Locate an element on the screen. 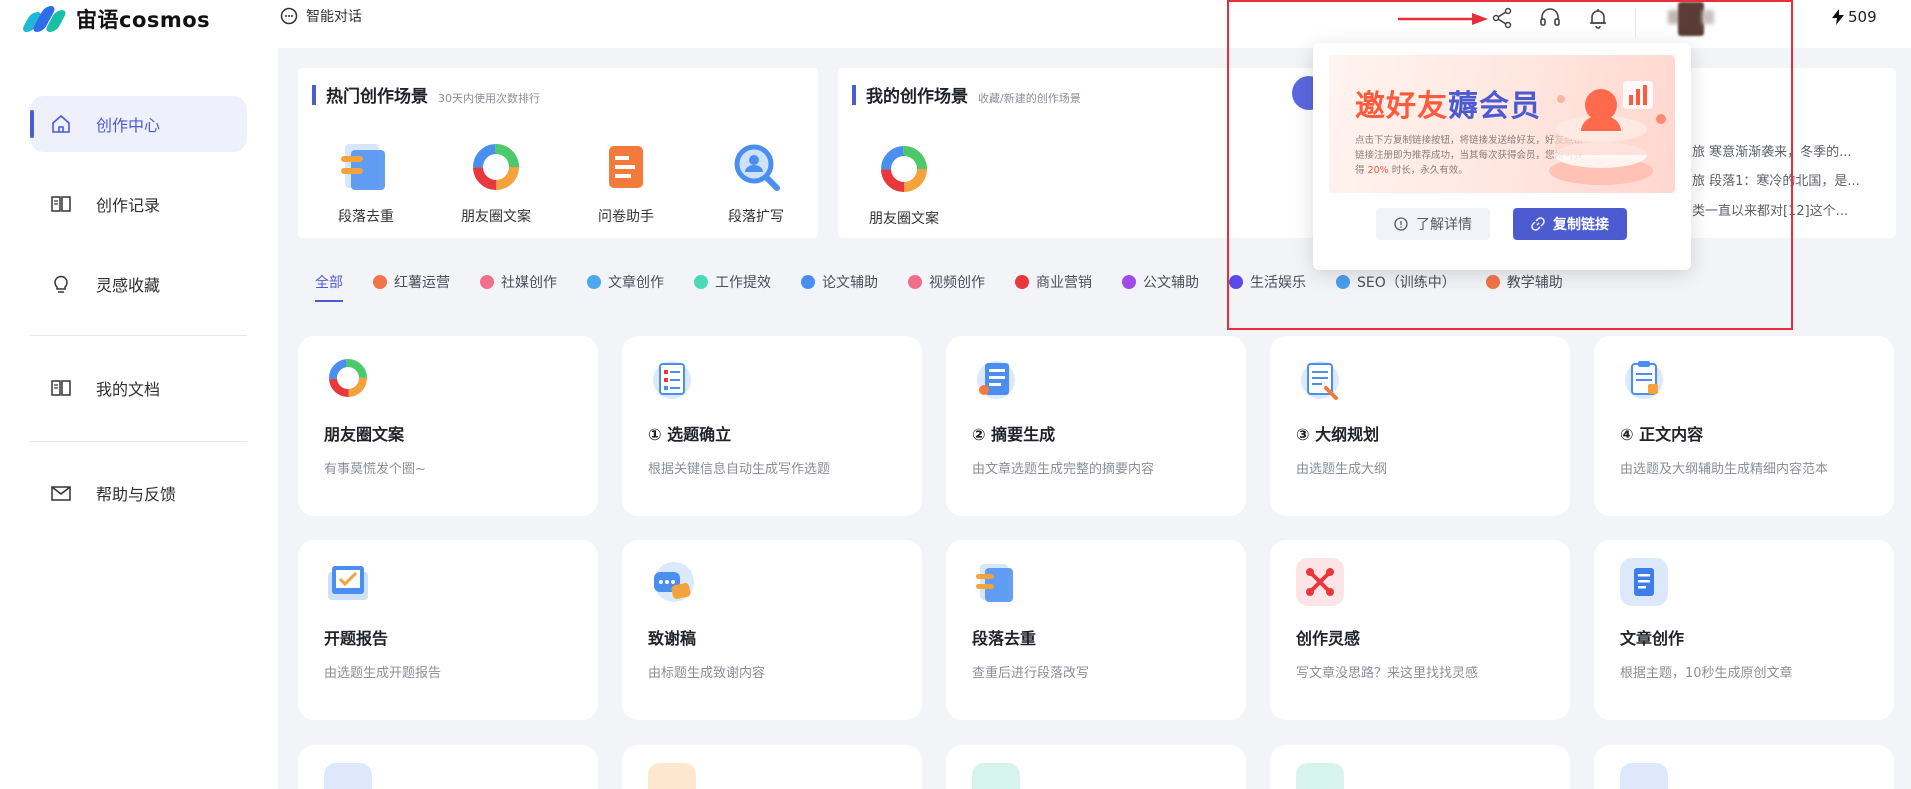 Image resolution: width=1911 pixels, height=789 pixels. bell-icon is located at coordinates (1598, 18).